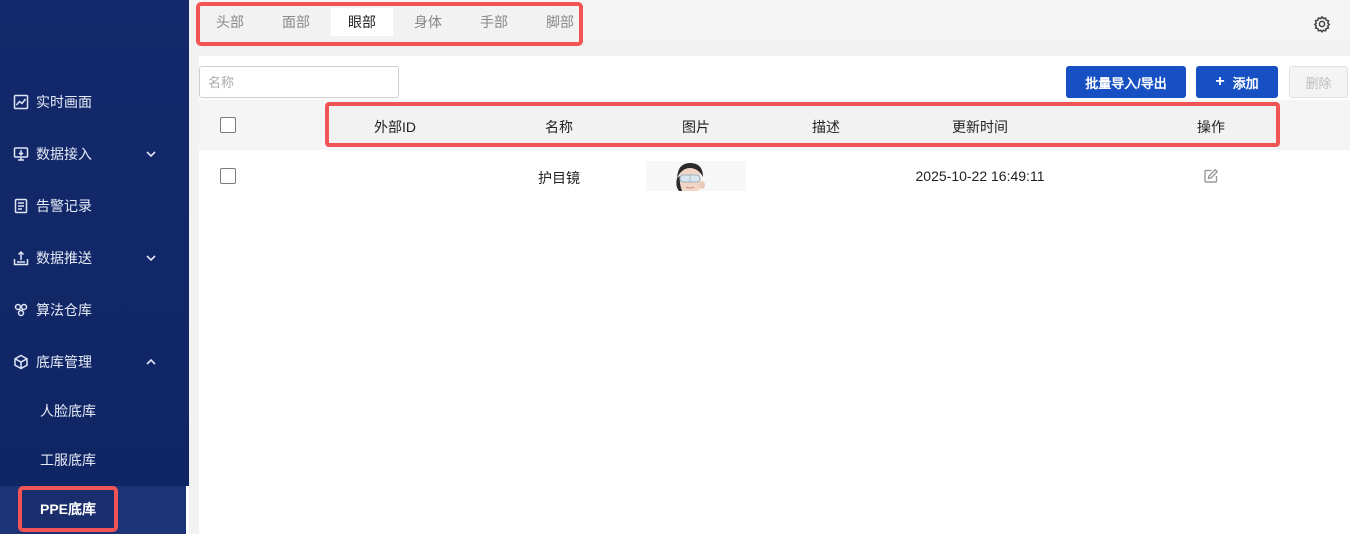 The width and height of the screenshot is (1350, 534). Describe the element at coordinates (802, 124) in the screenshot. I see `table-header-columns` at that location.